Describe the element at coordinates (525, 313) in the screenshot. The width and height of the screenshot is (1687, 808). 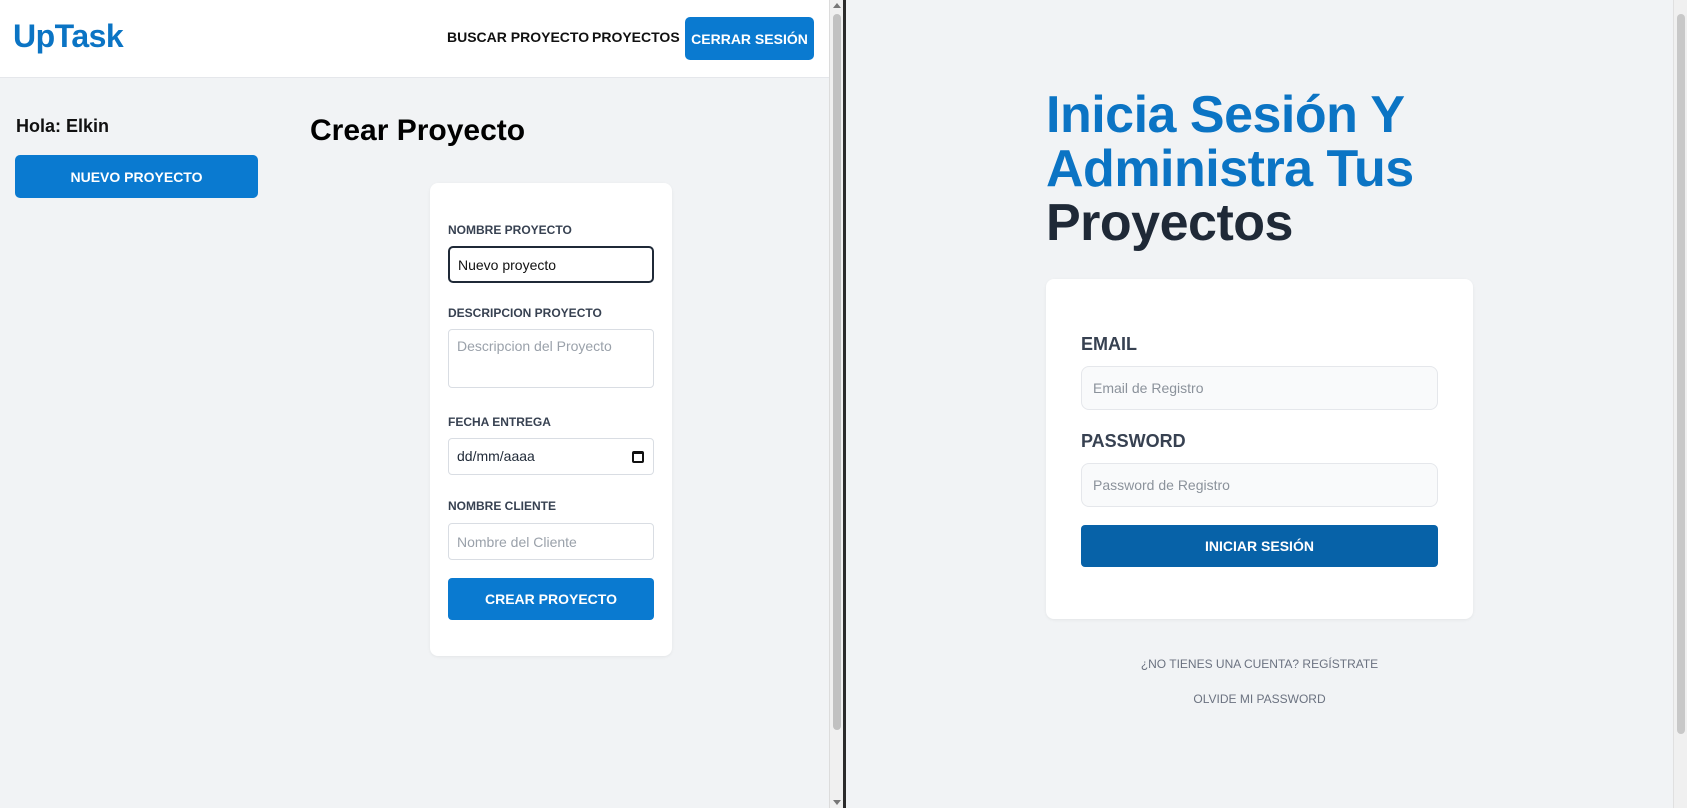
I see `project-description-label: Descripcion Proyecto` at that location.